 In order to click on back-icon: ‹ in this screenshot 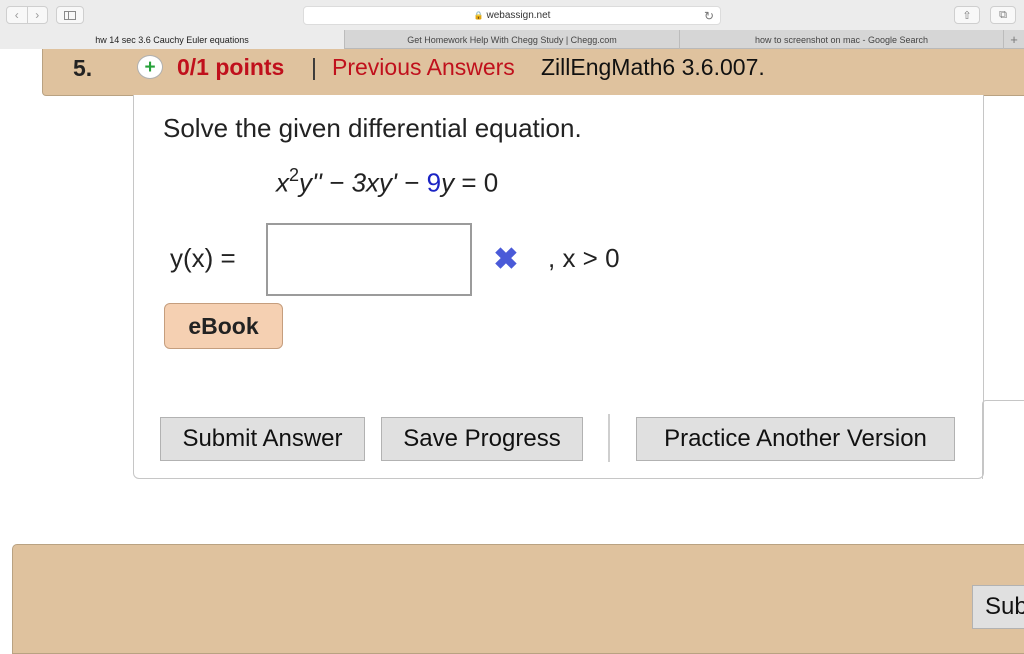, I will do `click(17, 15)`.